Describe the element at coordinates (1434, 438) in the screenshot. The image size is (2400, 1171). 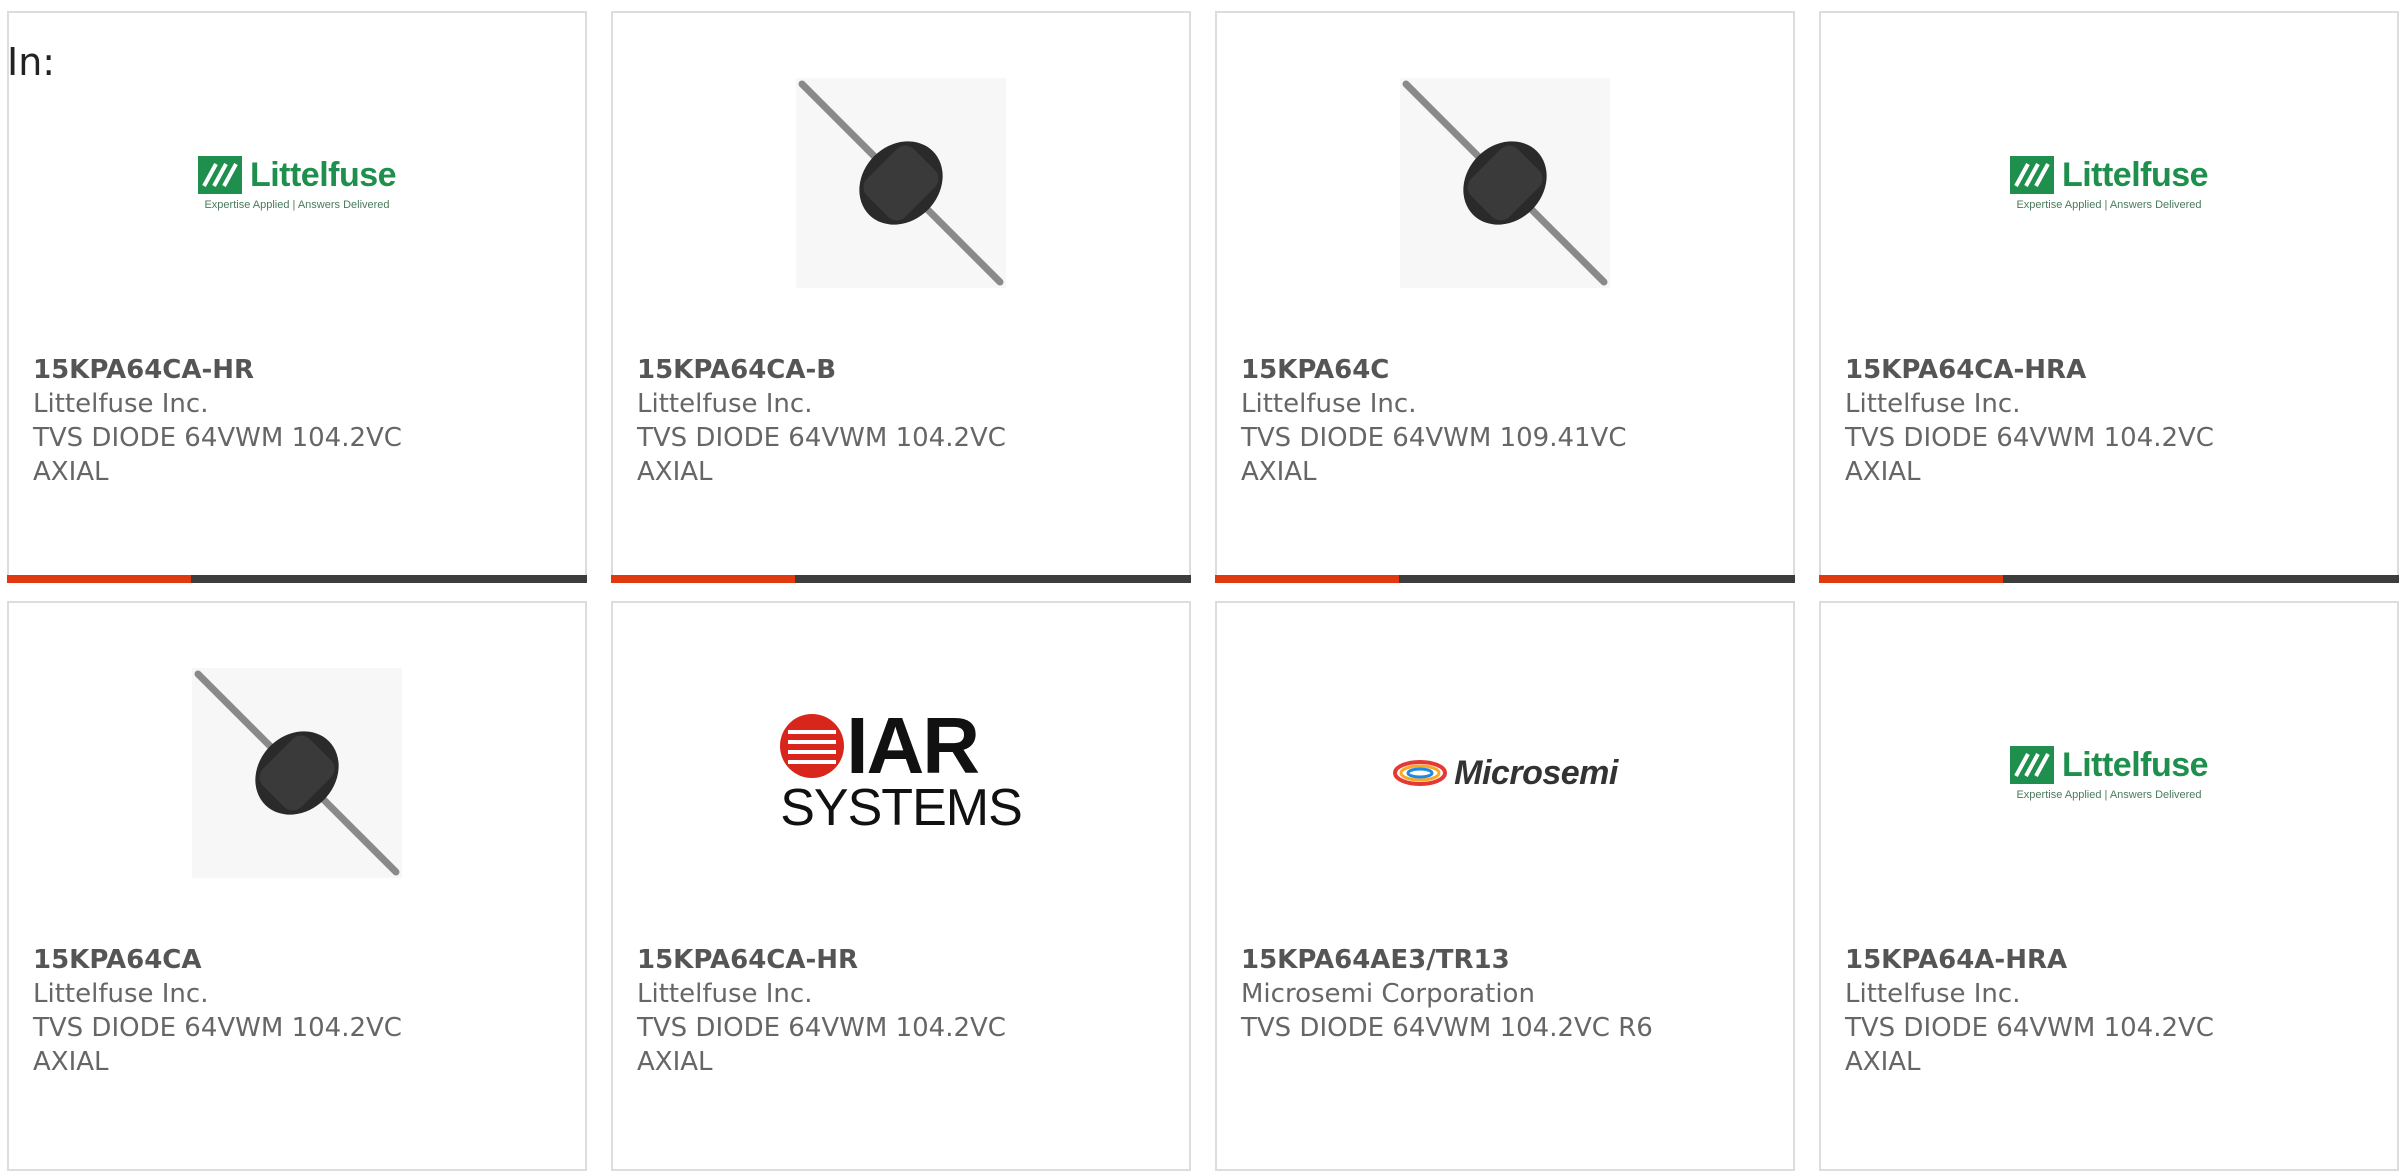
I see `description: TVS DIODE 64VWM 109.41VC` at that location.